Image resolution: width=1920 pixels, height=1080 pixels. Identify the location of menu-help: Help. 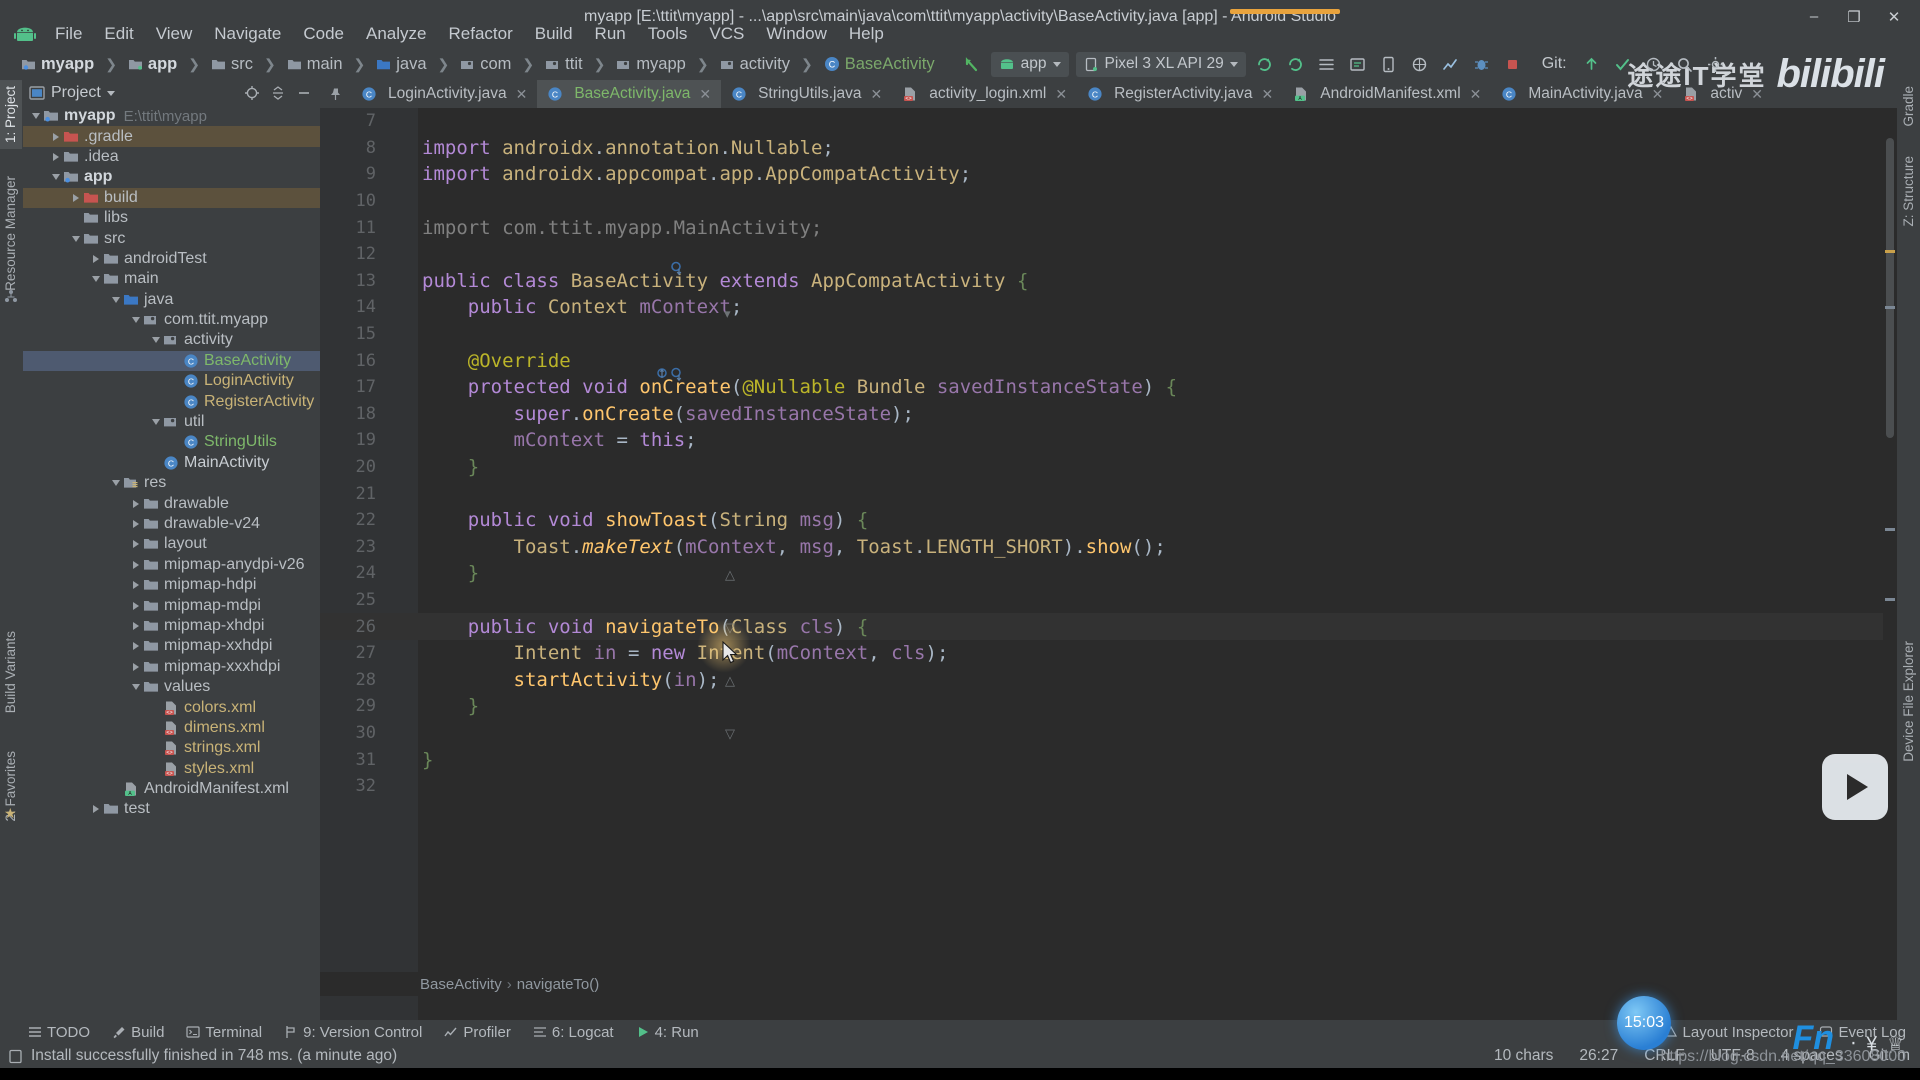
(866, 34).